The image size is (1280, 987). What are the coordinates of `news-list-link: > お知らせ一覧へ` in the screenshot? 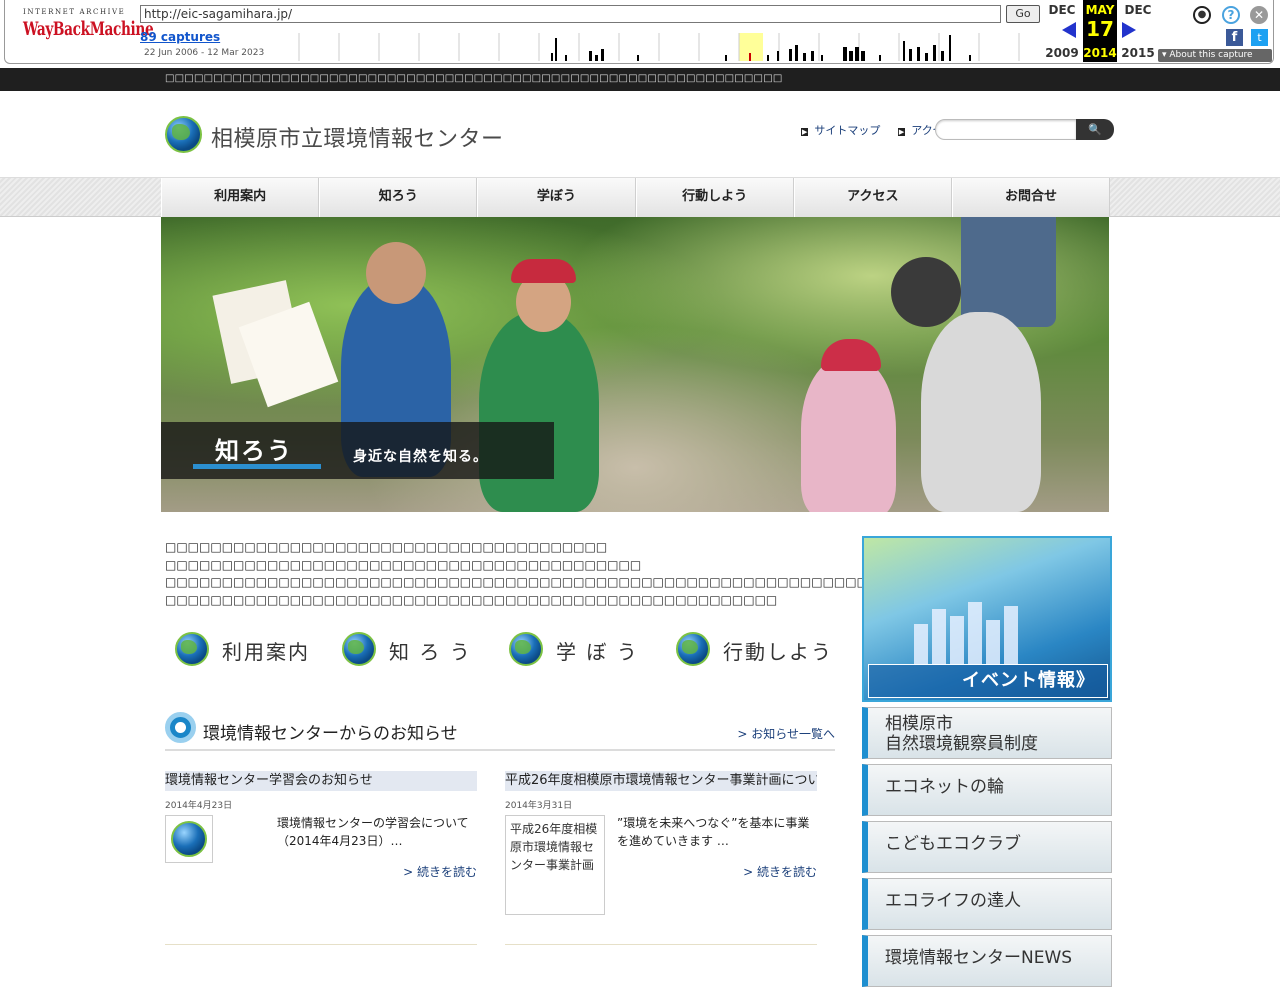 It's located at (786, 733).